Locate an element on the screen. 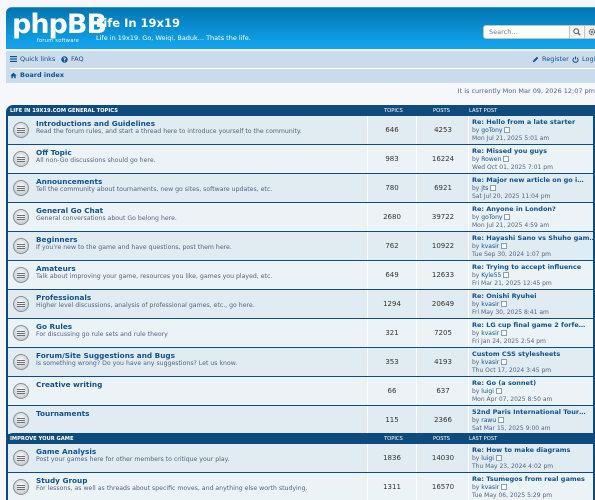  posts-count: 6921 is located at coordinates (443, 188).